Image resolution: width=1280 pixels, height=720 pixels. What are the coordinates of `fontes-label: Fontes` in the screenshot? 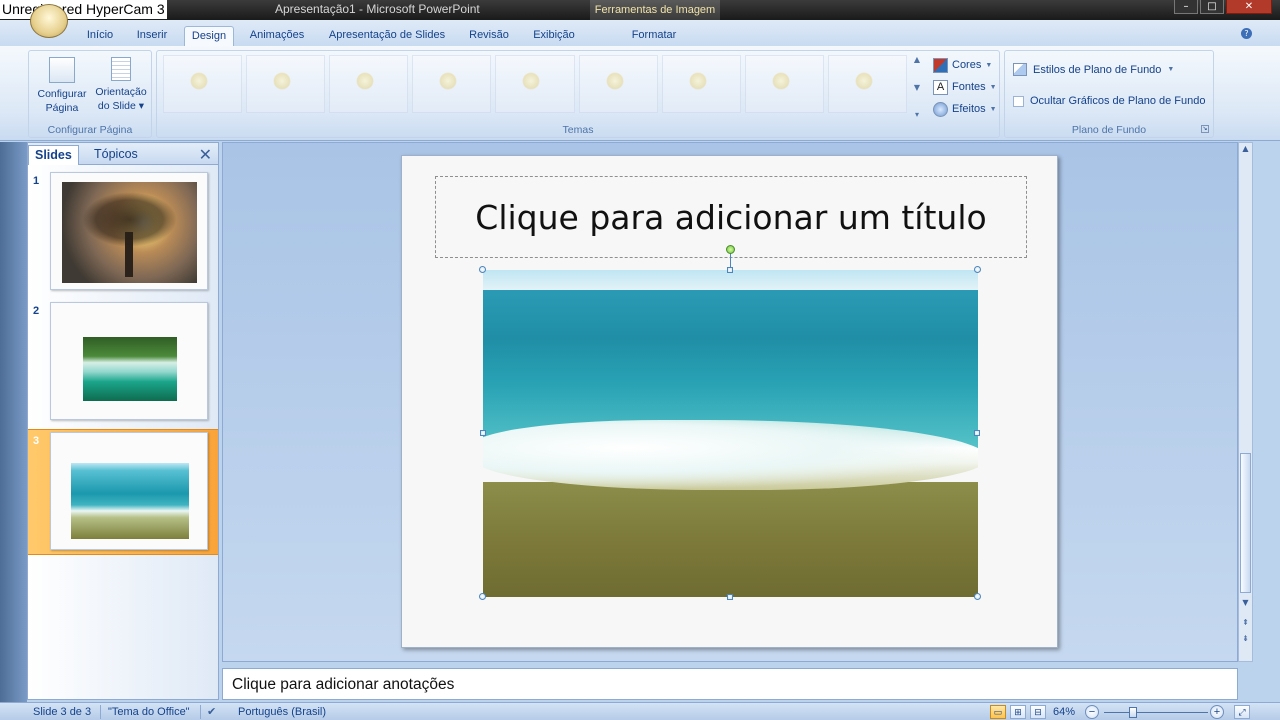 It's located at (969, 87).